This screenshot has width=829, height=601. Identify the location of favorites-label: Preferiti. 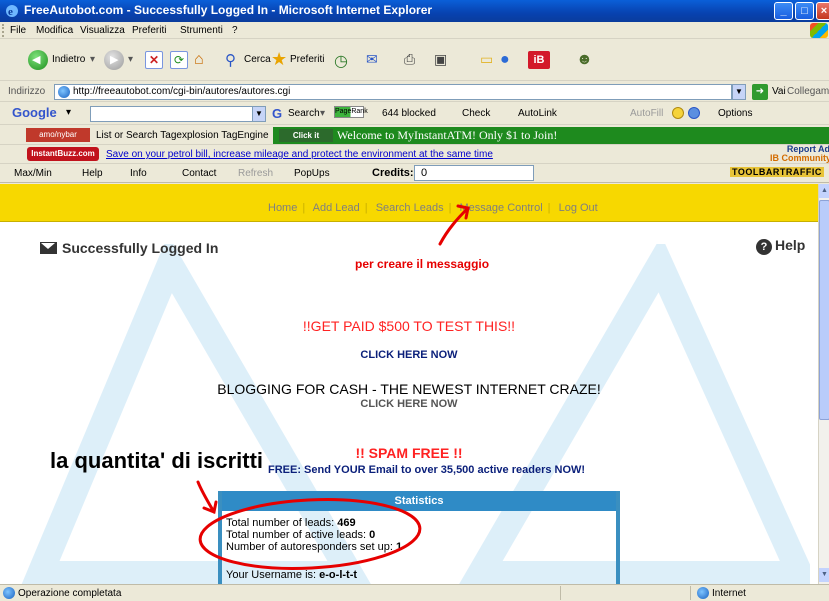
(307, 59).